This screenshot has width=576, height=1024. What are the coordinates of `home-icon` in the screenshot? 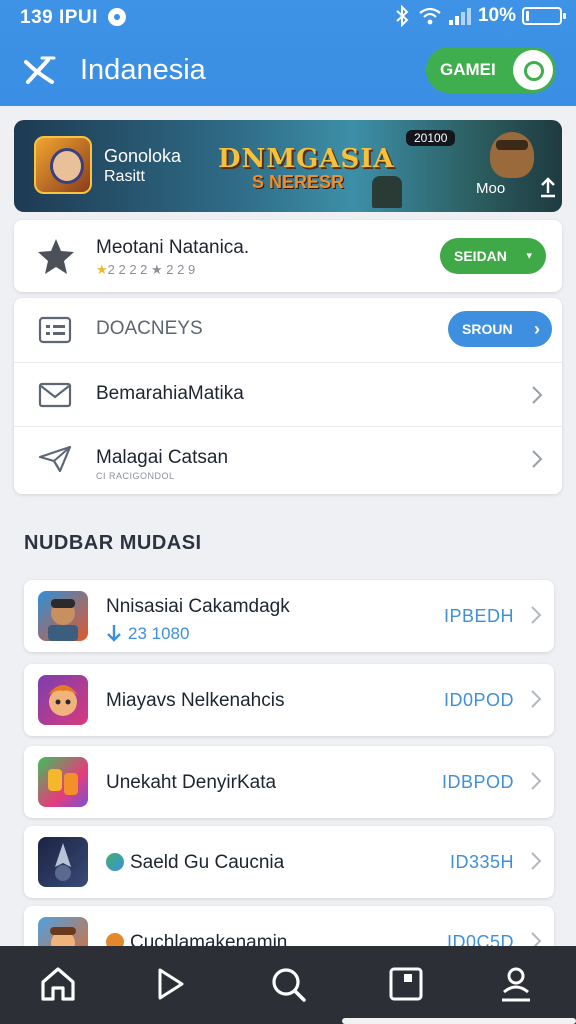 It's located at (58, 984).